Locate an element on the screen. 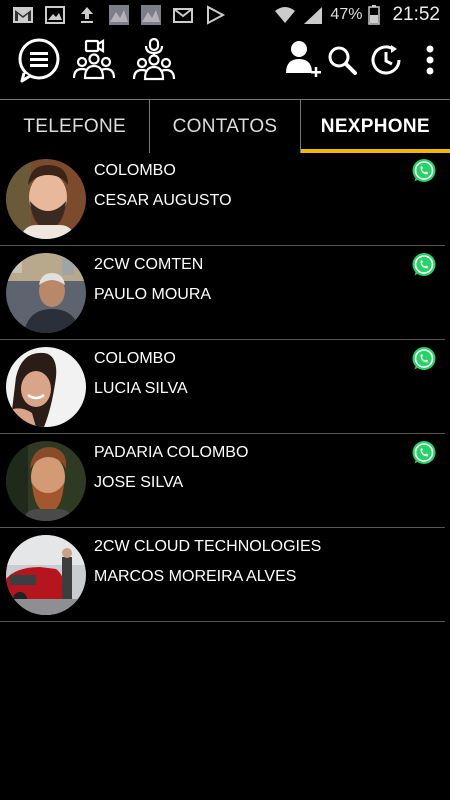 Image resolution: width=450 pixels, height=800 pixels. add-contact-button is located at coordinates (303, 60).